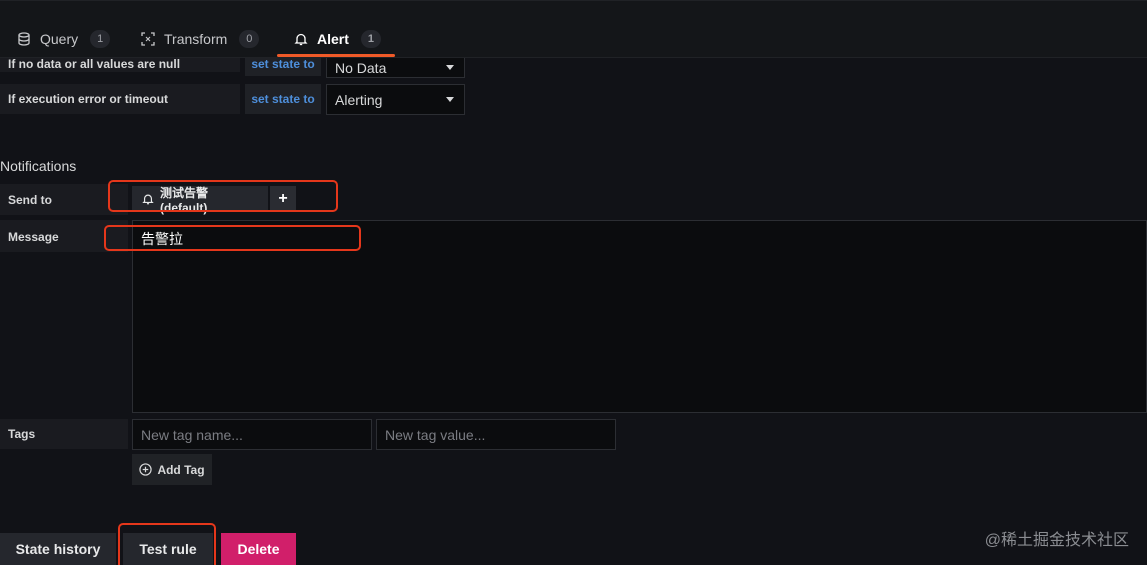  I want to click on watermark: @稀土掘金技术社区, so click(1056, 540).